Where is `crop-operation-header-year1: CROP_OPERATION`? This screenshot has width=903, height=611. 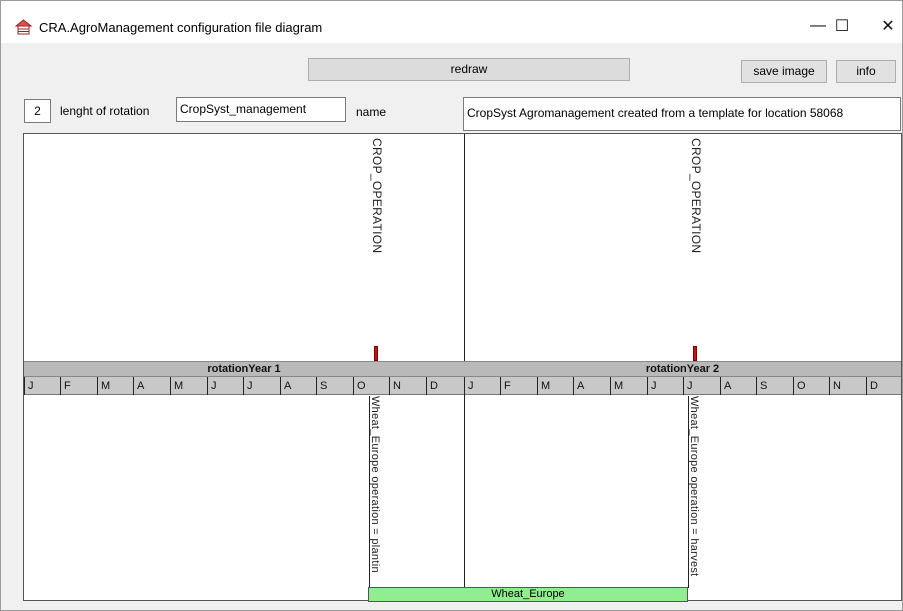
crop-operation-header-year1: CROP_OPERATION is located at coordinates (377, 196).